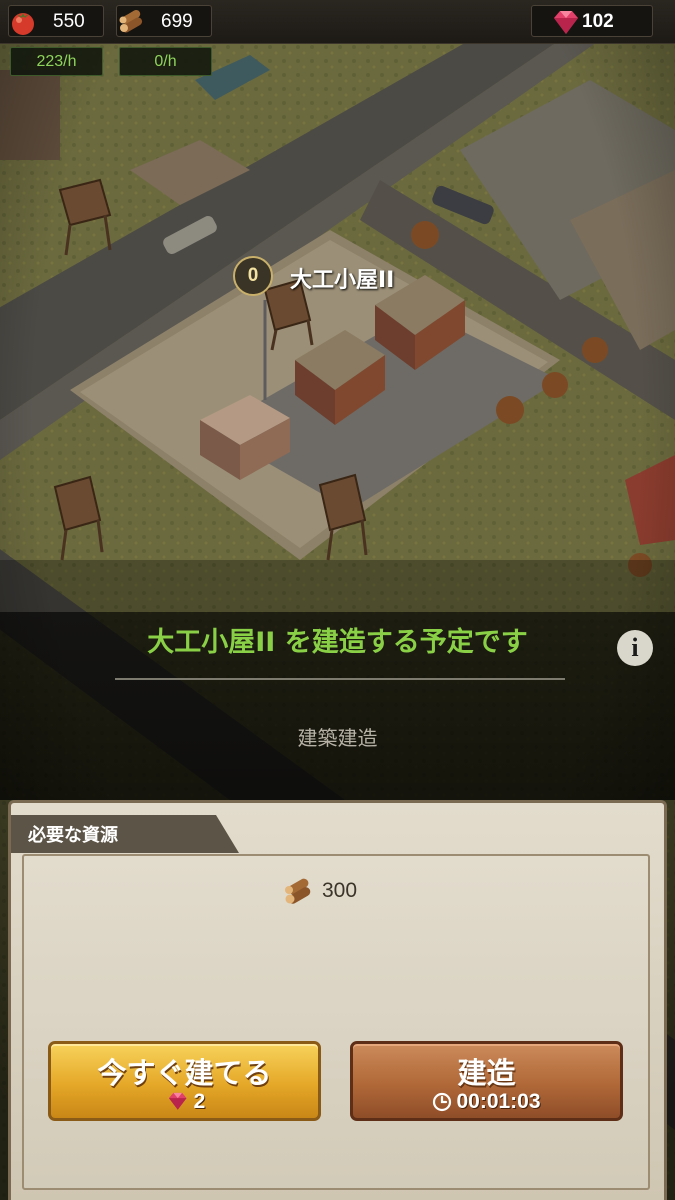 Image resolution: width=675 pixels, height=1200 pixels. Describe the element at coordinates (199, 1101) in the screenshot. I see `build-now-cost-value: 2` at that location.